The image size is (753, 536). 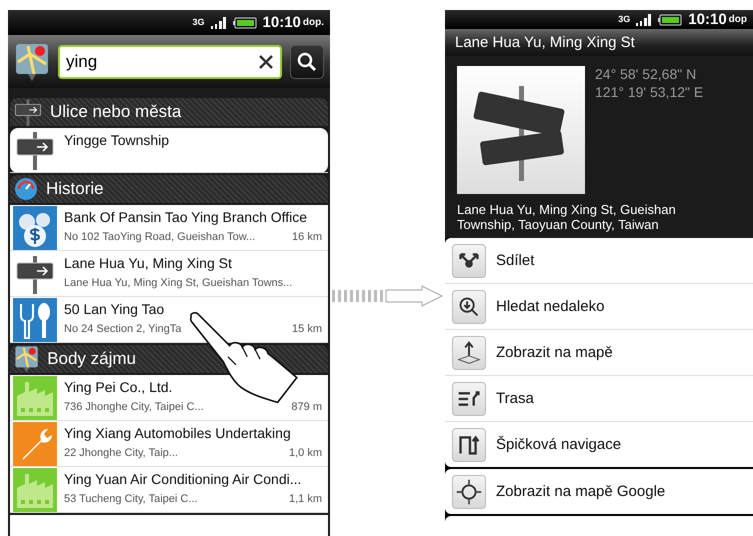 What do you see at coordinates (170, 61) in the screenshot?
I see `search-field: ying` at bounding box center [170, 61].